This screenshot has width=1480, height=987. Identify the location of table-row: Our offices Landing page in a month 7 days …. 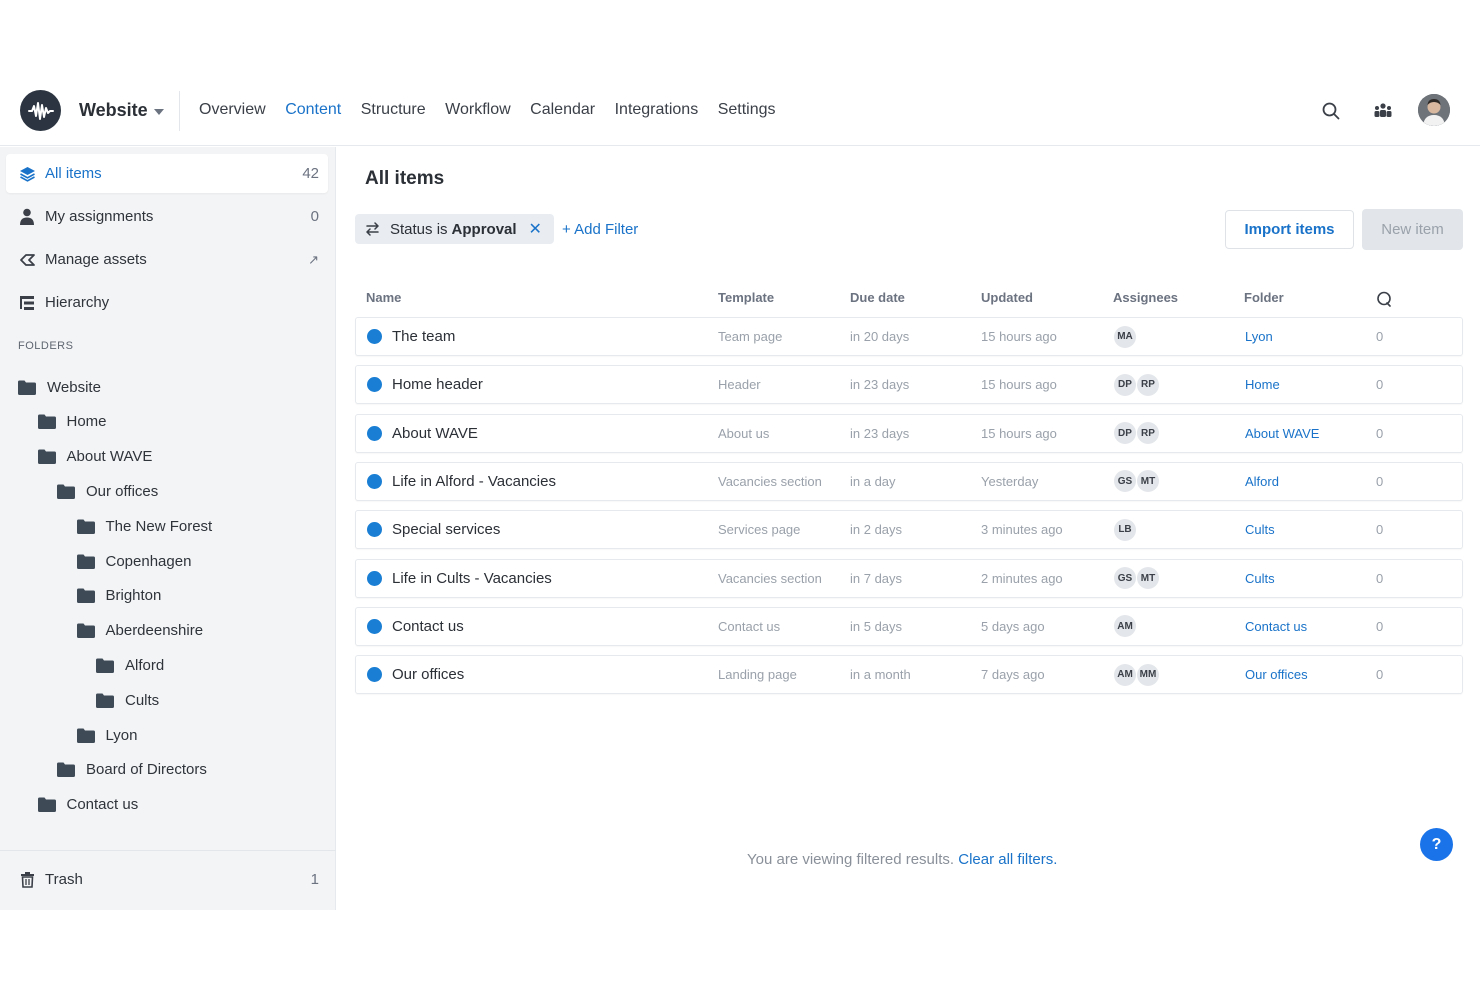
(909, 675).